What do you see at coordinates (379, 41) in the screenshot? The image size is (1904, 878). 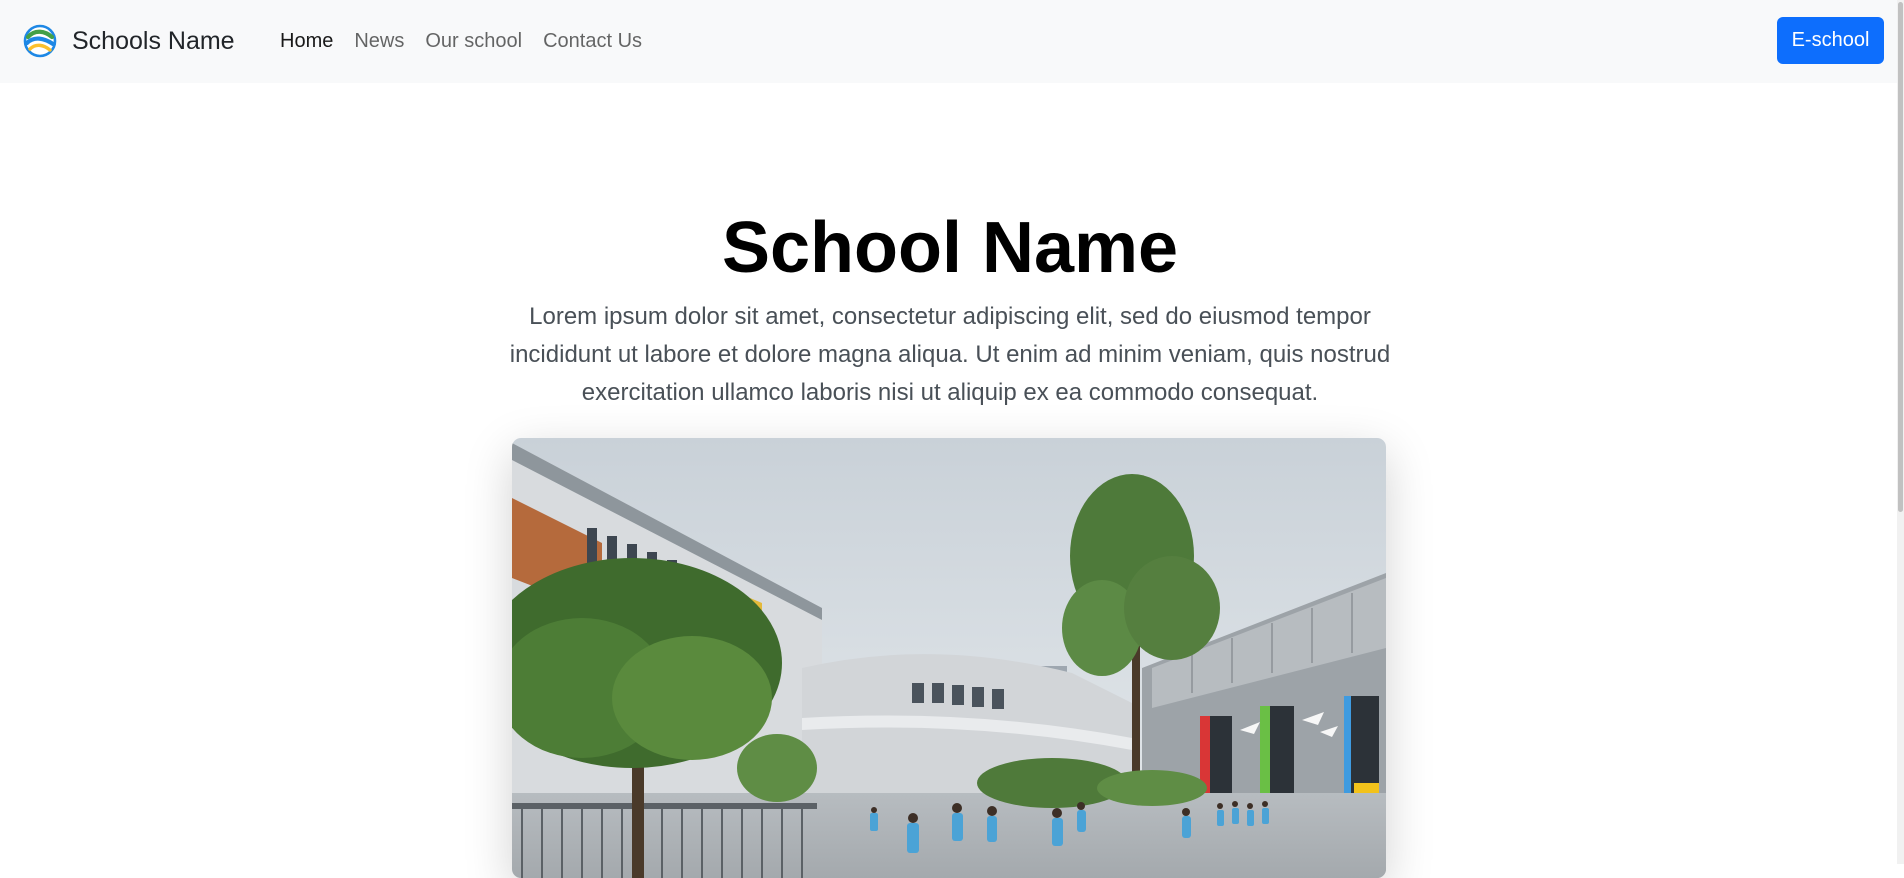 I see `nav-link-news: News` at bounding box center [379, 41].